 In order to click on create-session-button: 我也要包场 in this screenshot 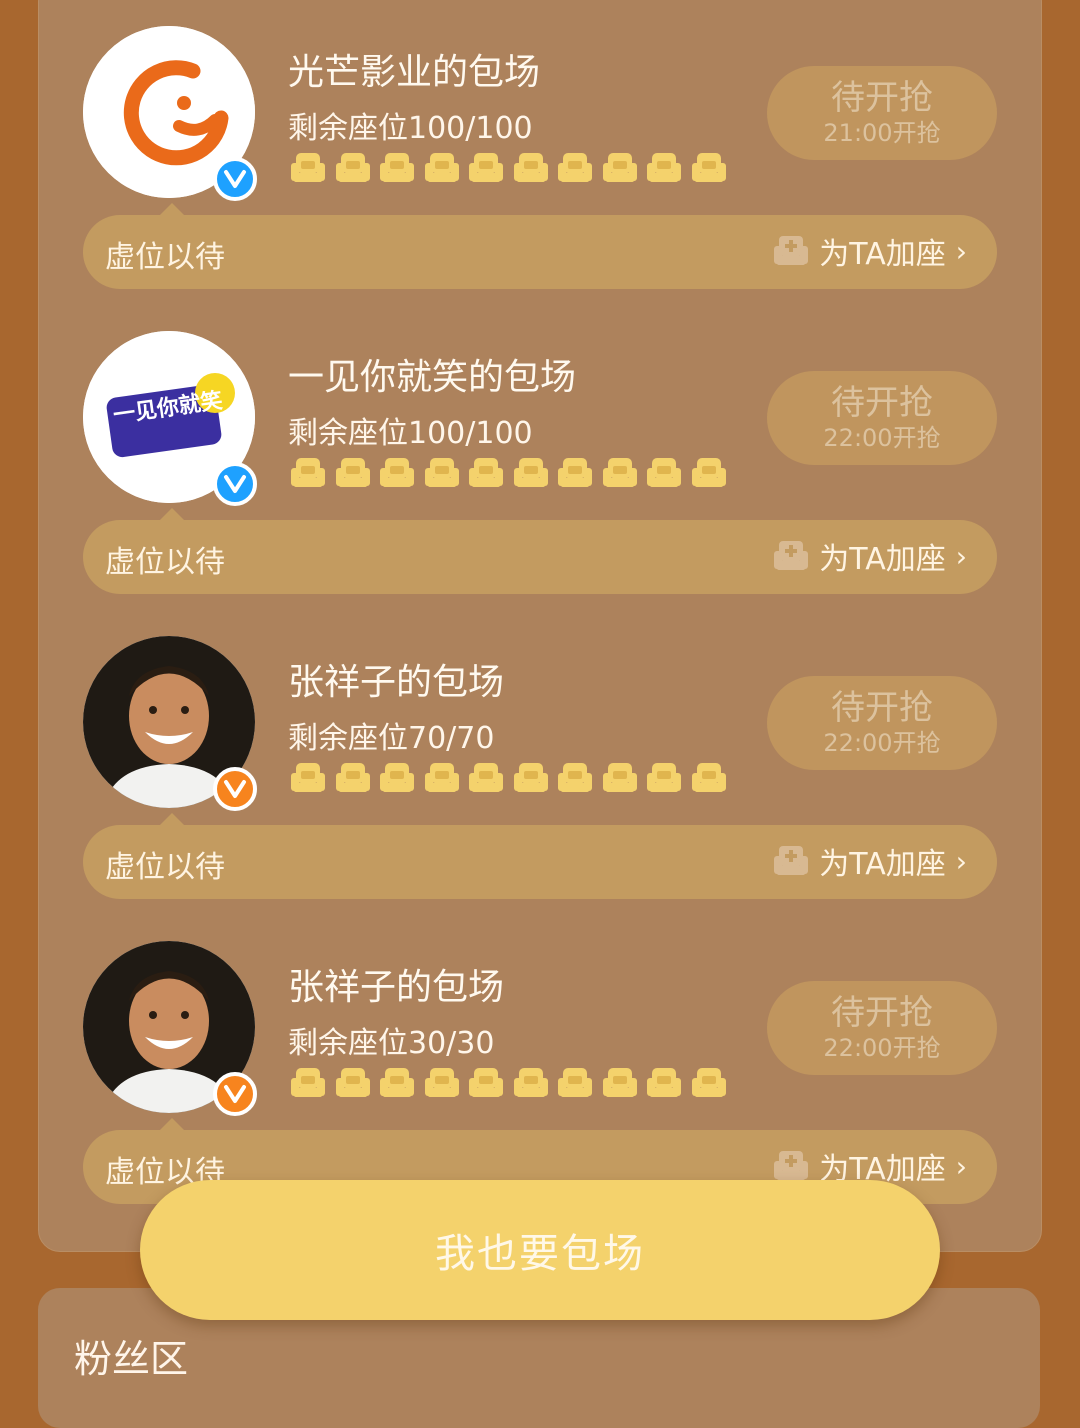, I will do `click(540, 1250)`.